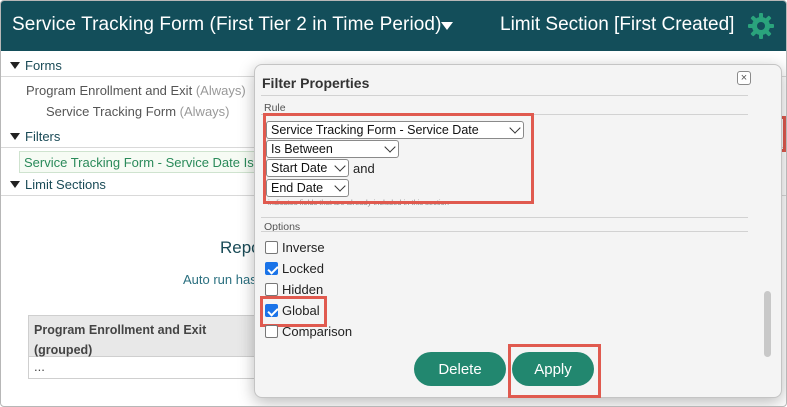  Describe the element at coordinates (316, 83) in the screenshot. I see `dialog-title: Filter Properties` at that location.